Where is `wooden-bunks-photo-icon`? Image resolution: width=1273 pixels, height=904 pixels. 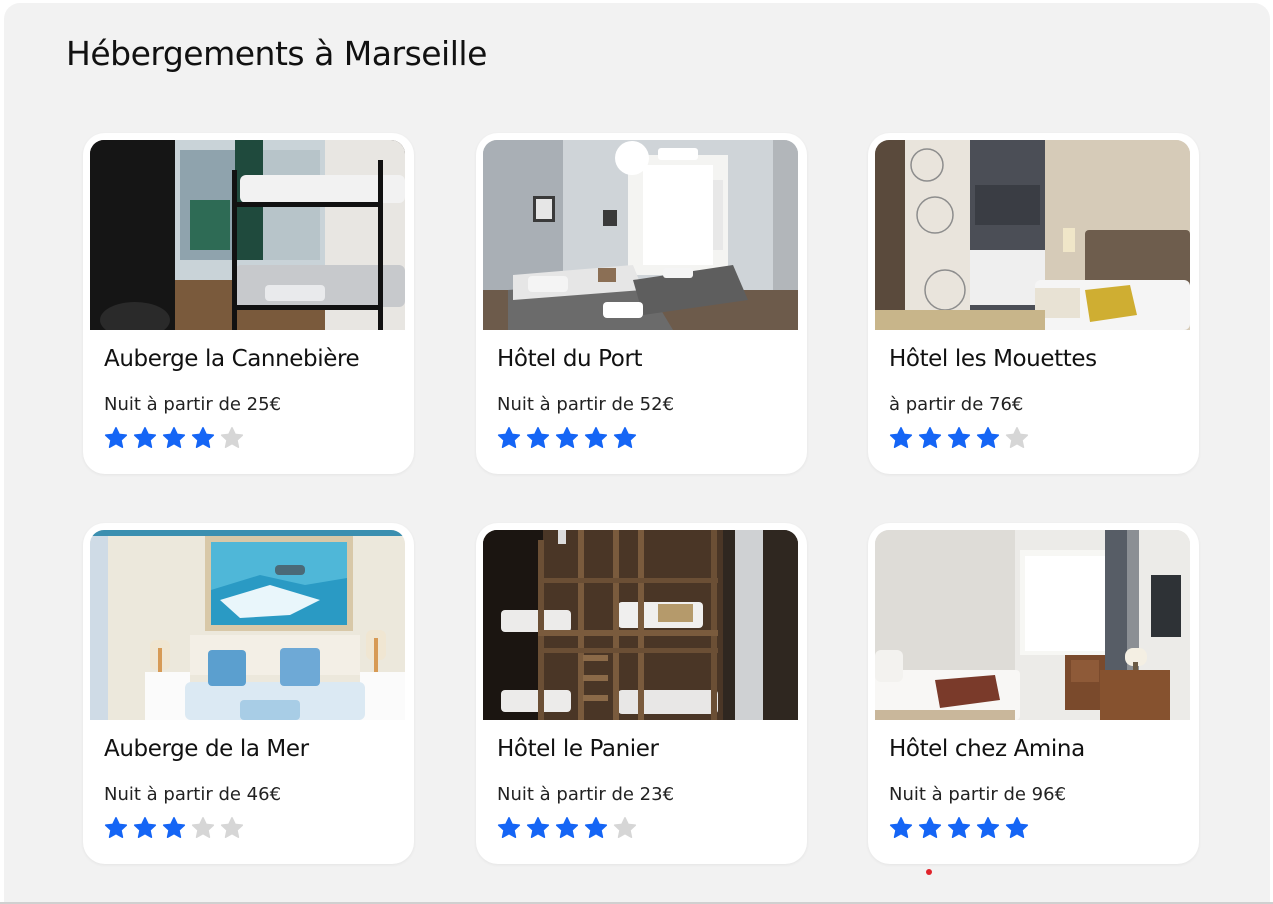
wooden-bunks-photo-icon is located at coordinates (640, 625).